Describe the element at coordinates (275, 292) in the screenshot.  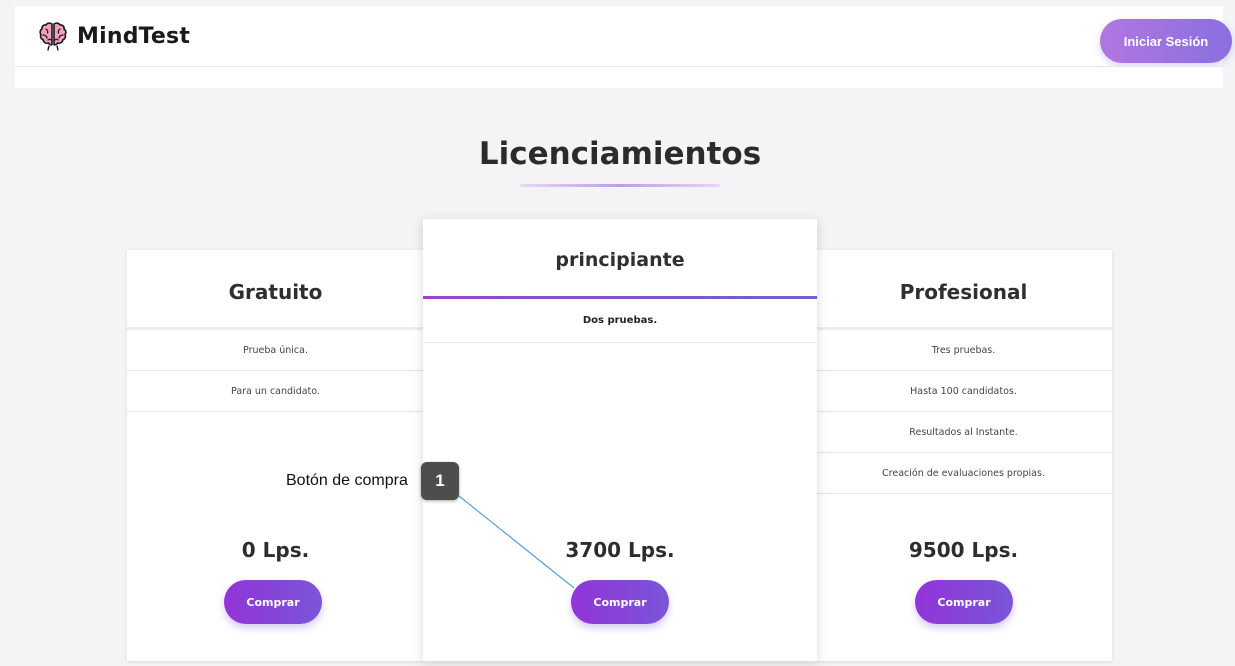
I see `plan-name: Gratuito` at that location.